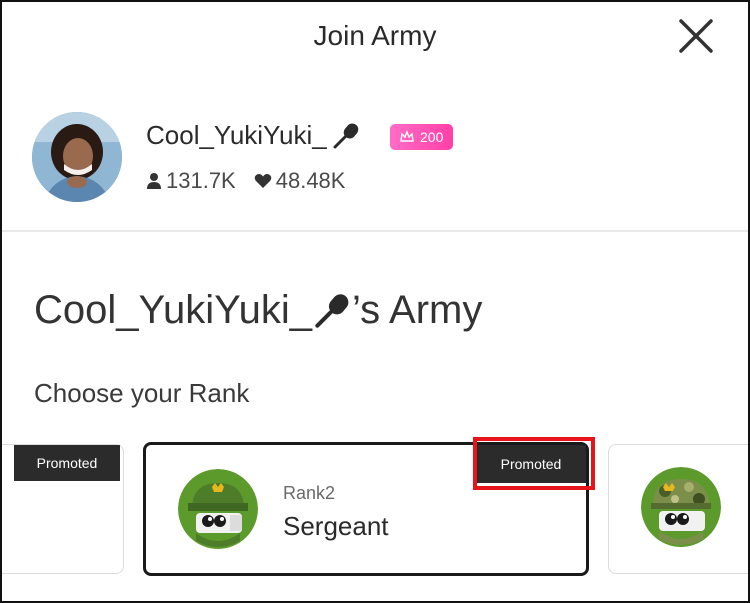 This screenshot has height=603, width=750. What do you see at coordinates (417, 310) in the screenshot?
I see `army-title-suffix: ’s Army` at bounding box center [417, 310].